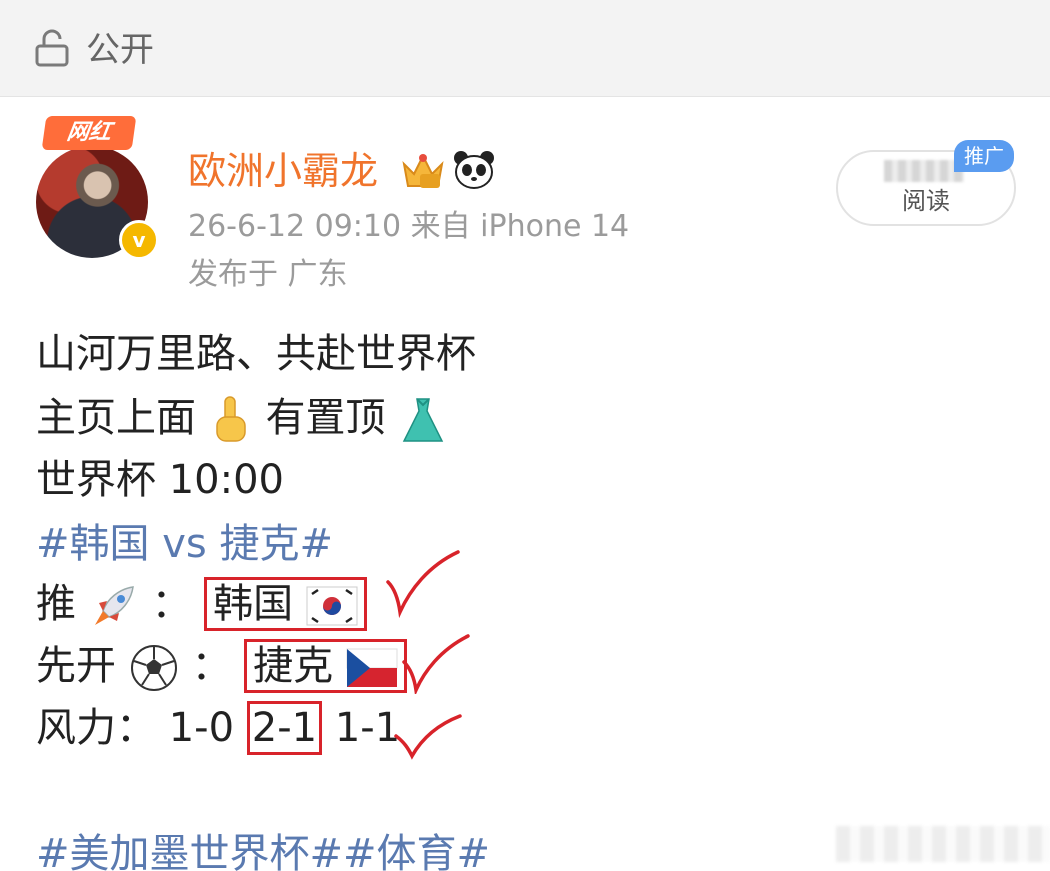  Describe the element at coordinates (139, 240) in the screenshot. I see `verified-icon: v` at that location.